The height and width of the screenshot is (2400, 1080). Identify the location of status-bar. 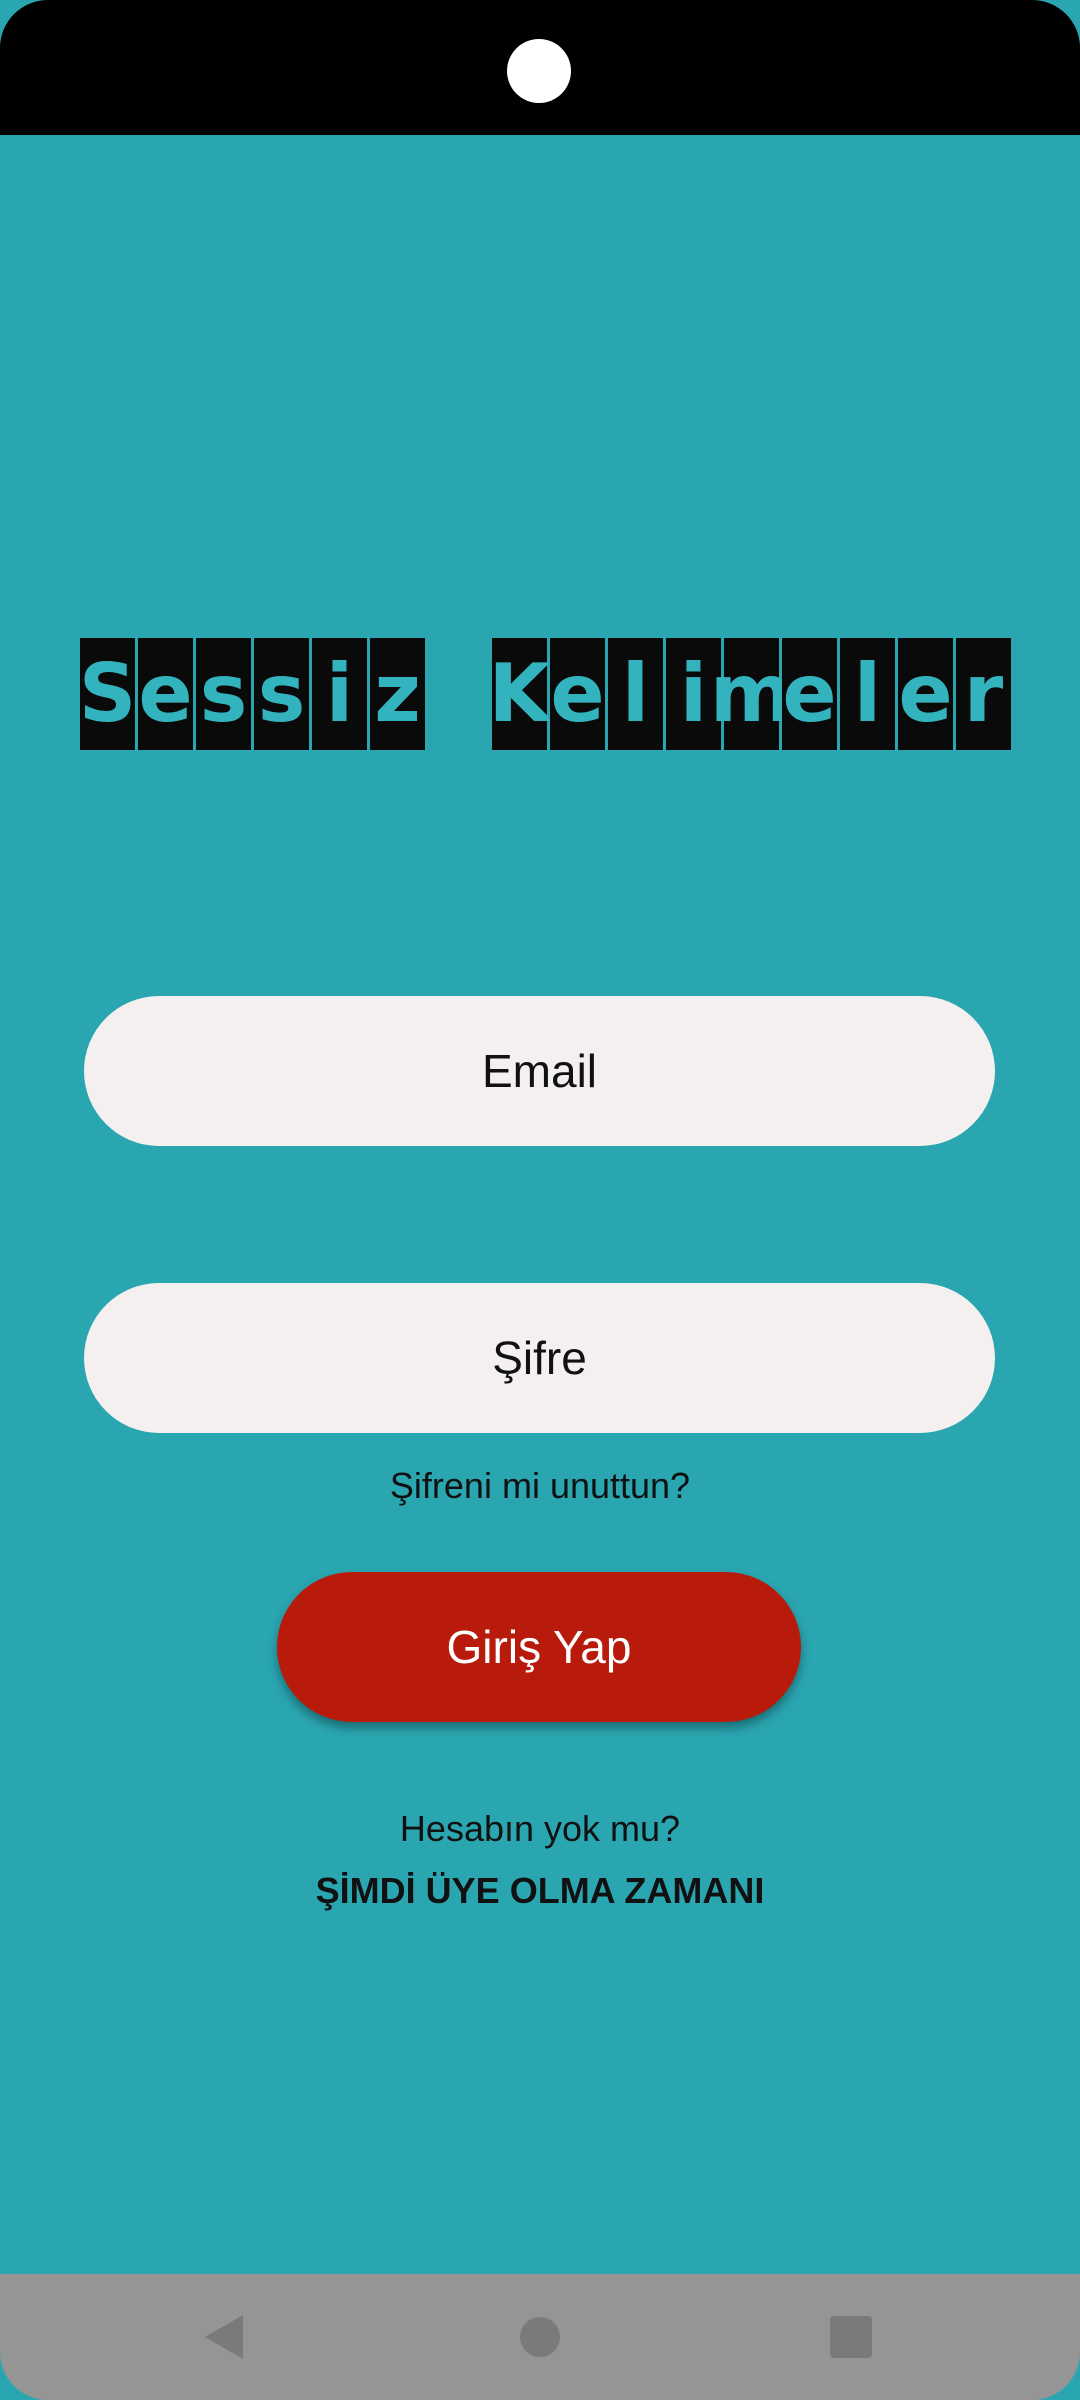
(540, 67).